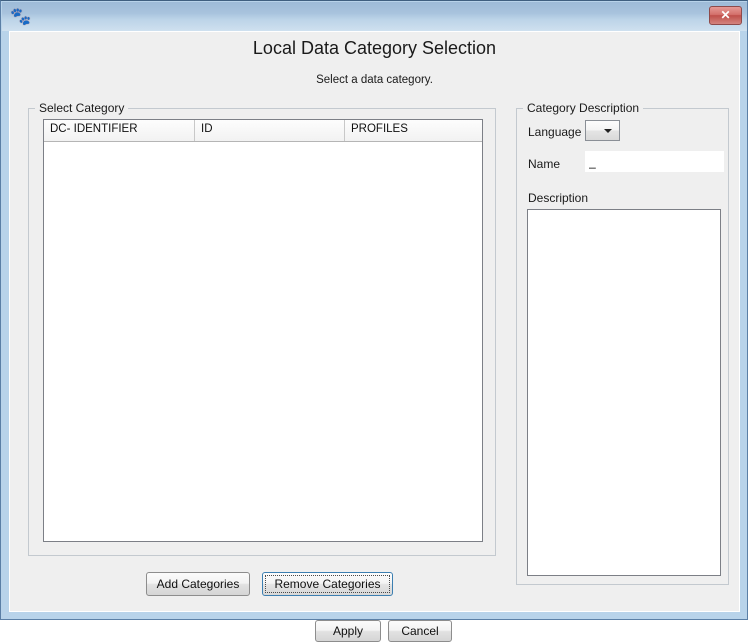 The height and width of the screenshot is (642, 748). I want to click on page-title: Local Data Category Selection, so click(374, 48).